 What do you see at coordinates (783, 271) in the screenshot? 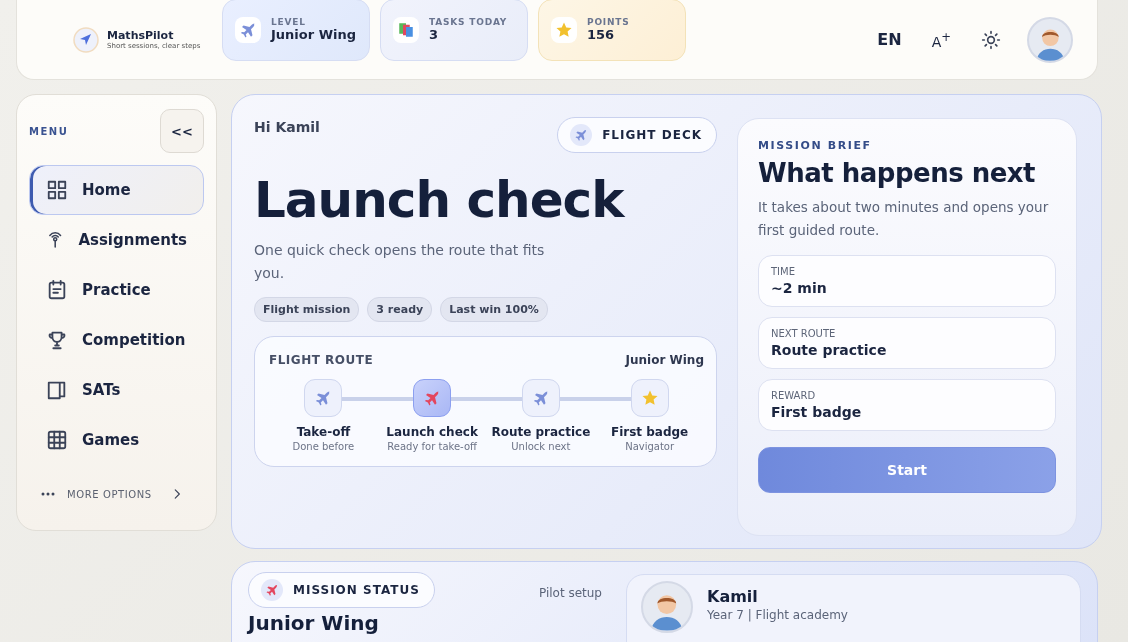
I see `row-label: TIME` at bounding box center [783, 271].